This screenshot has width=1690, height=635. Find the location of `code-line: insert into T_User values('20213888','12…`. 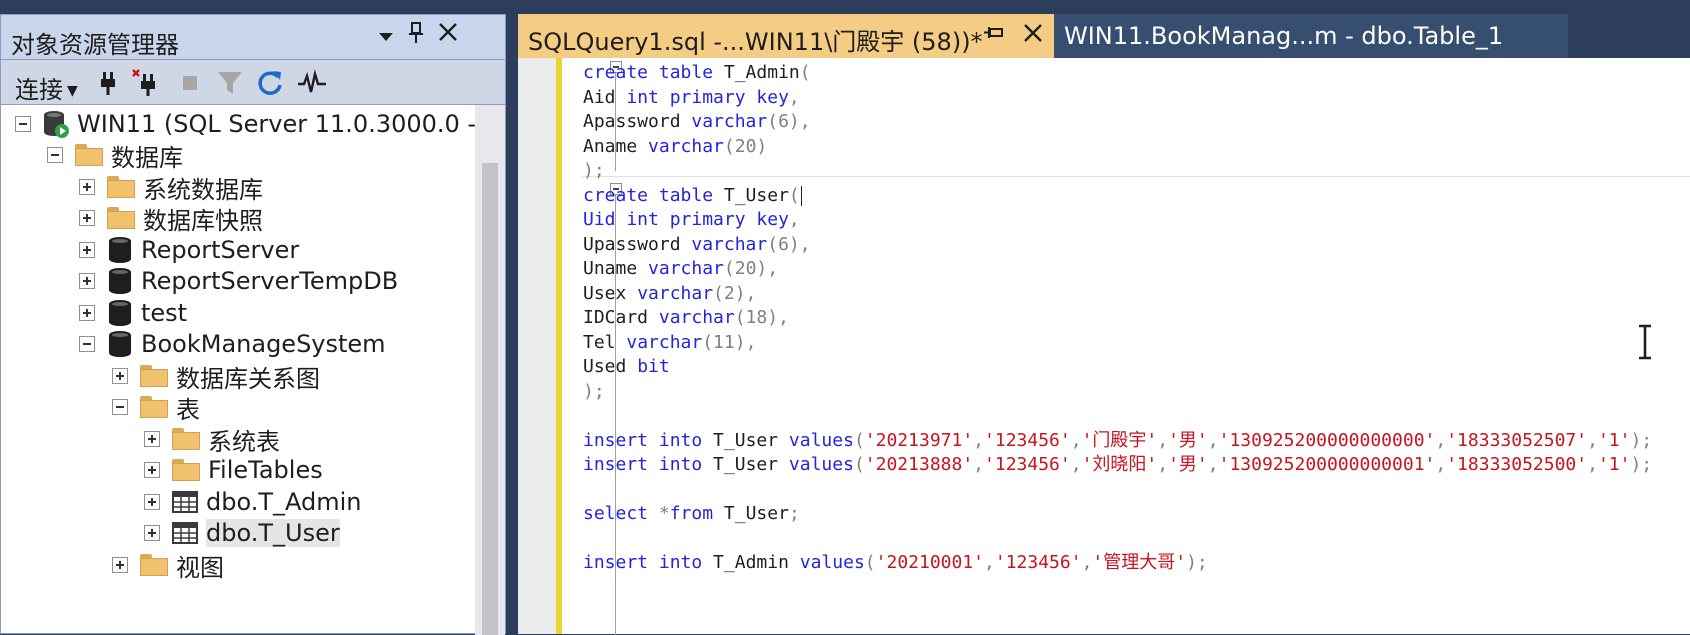

code-line: insert into T_User values('20213888','12… is located at coordinates (1117, 465).